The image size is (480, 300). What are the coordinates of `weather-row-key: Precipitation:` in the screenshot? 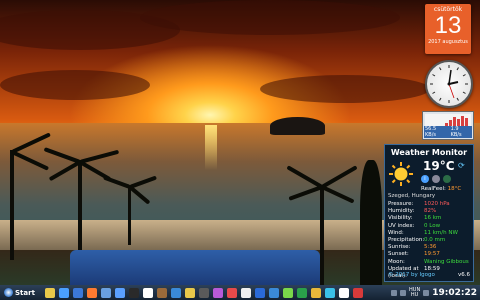 It's located at (406, 239).